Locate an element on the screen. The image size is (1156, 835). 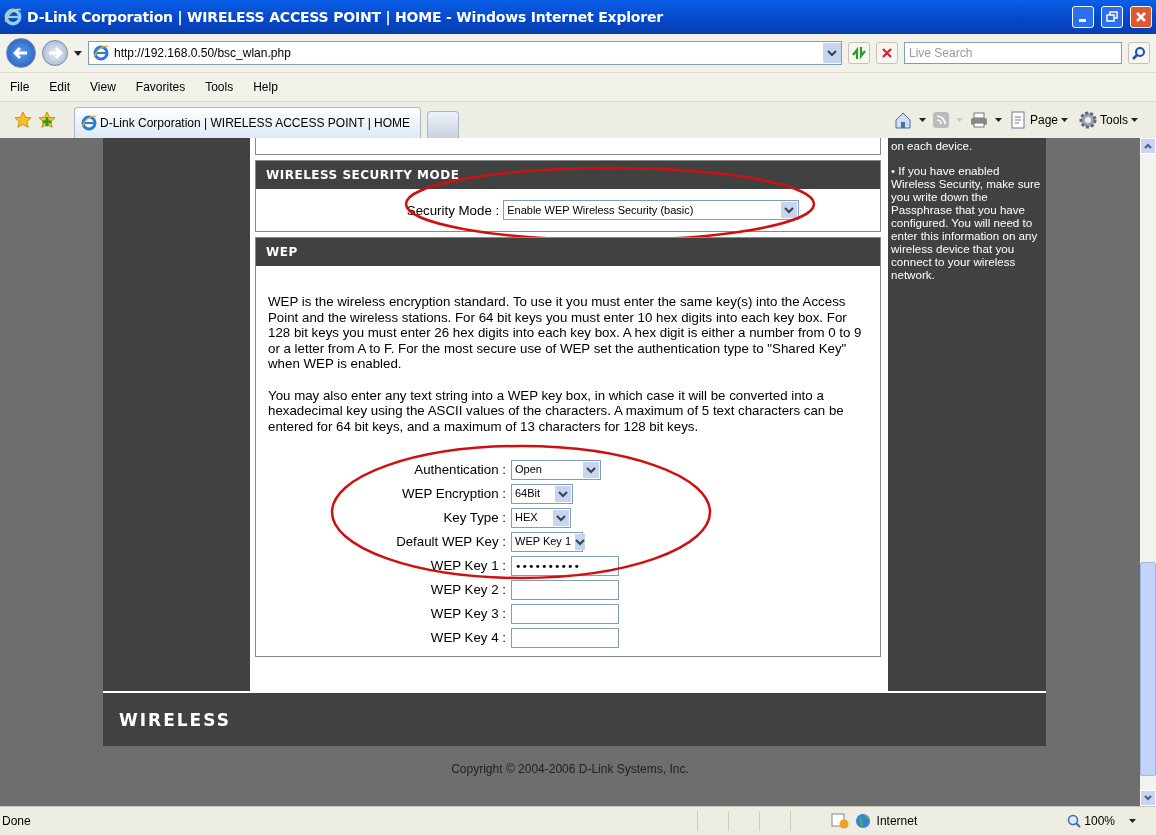
menu-item: View is located at coordinates (103, 87).